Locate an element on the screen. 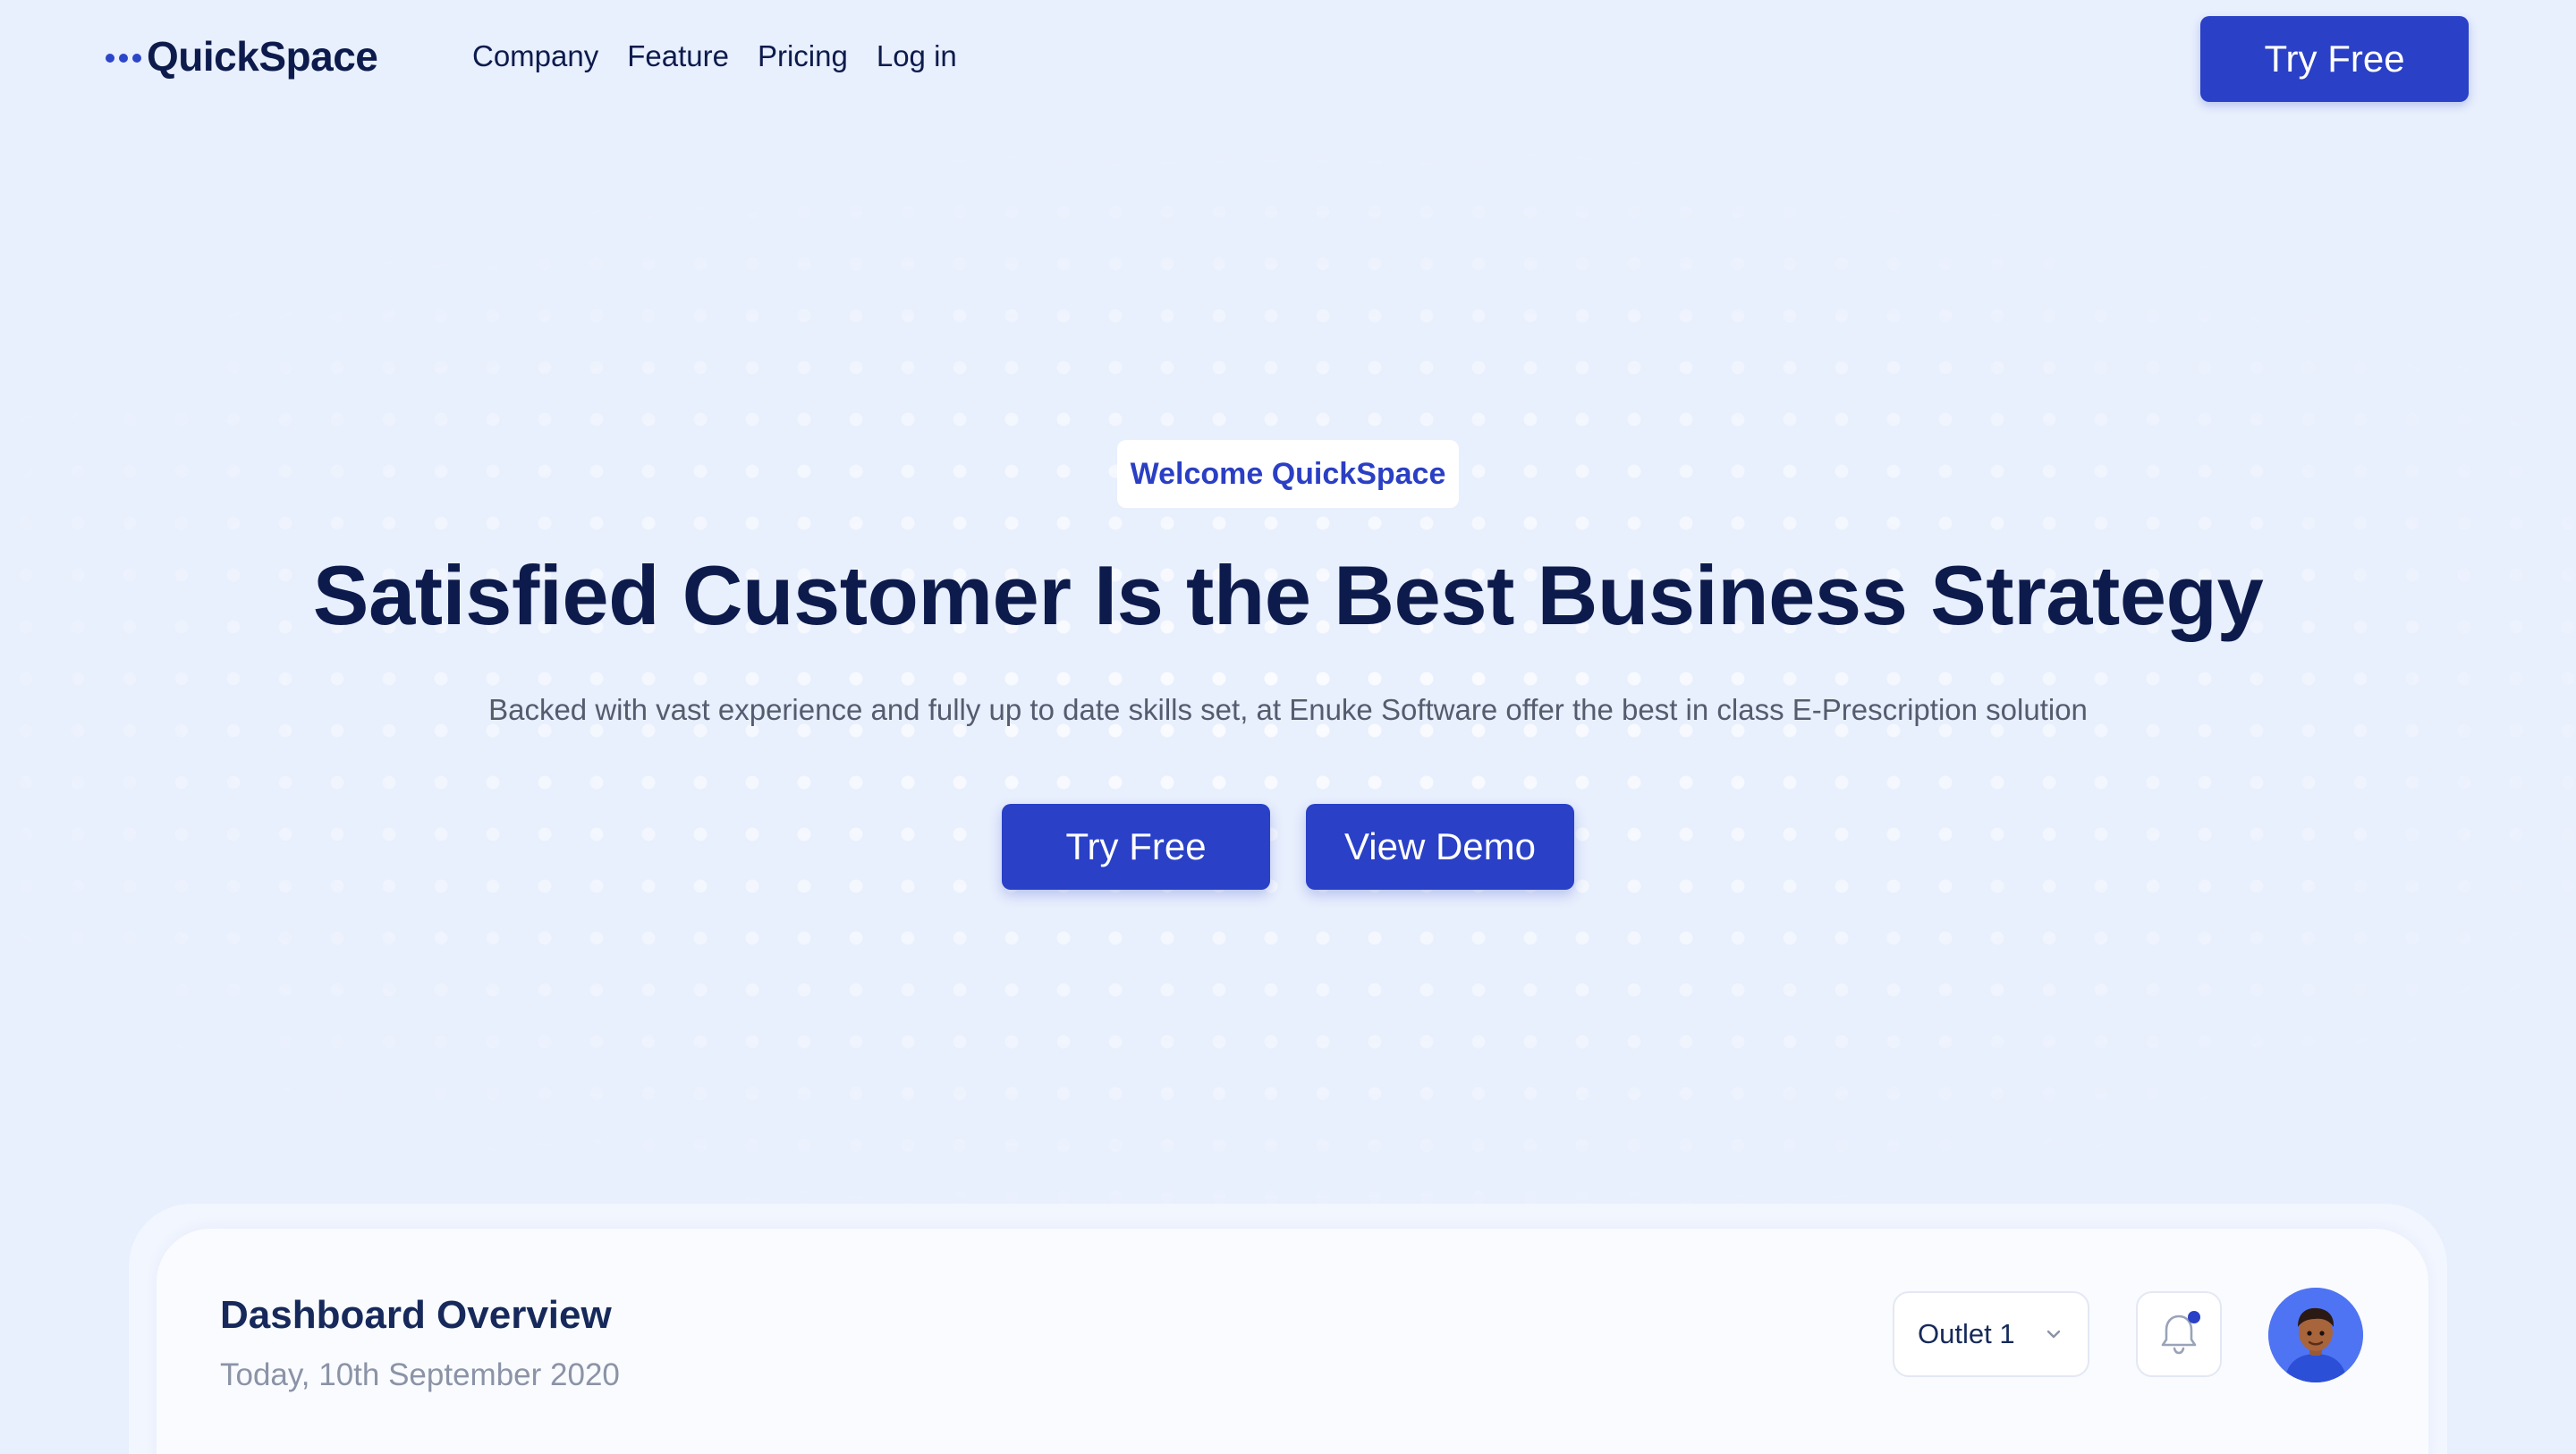 Image resolution: width=2576 pixels, height=1454 pixels. avatar-icon is located at coordinates (2315, 1335).